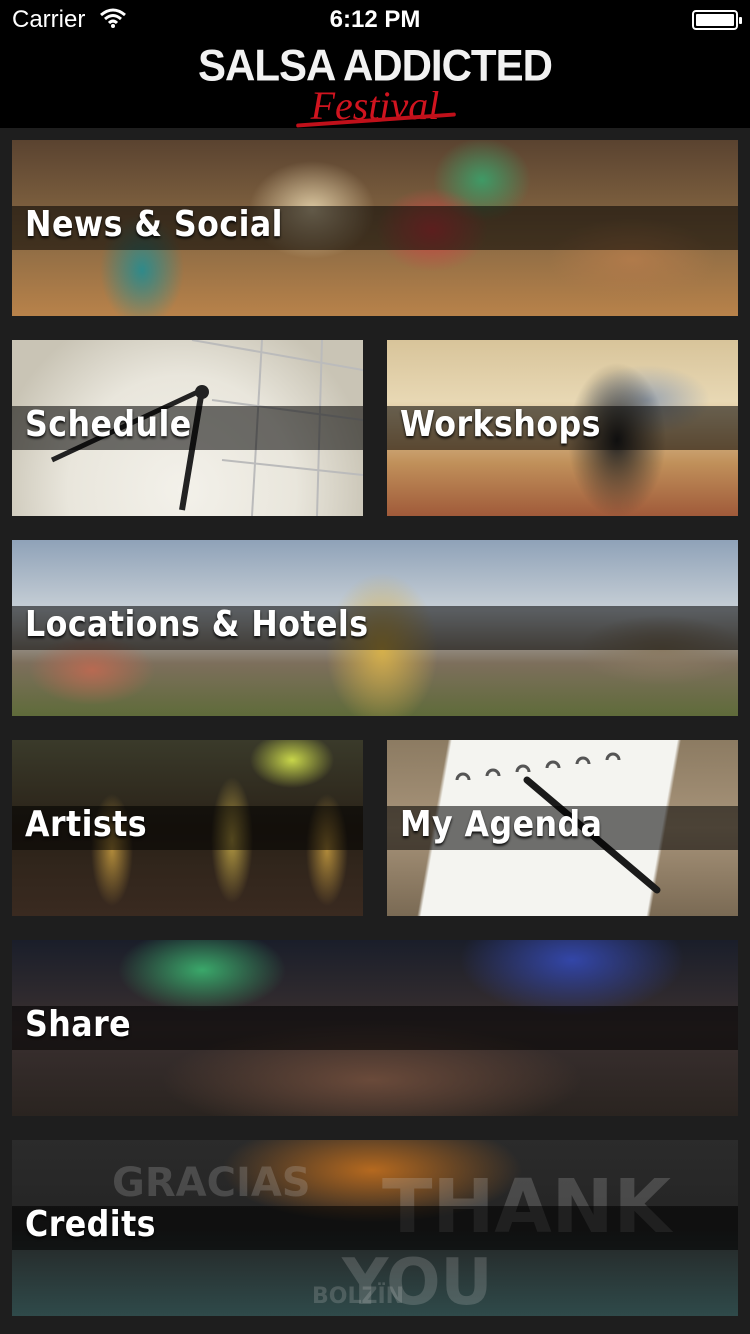  What do you see at coordinates (717, 20) in the screenshot?
I see `battery-icon` at bounding box center [717, 20].